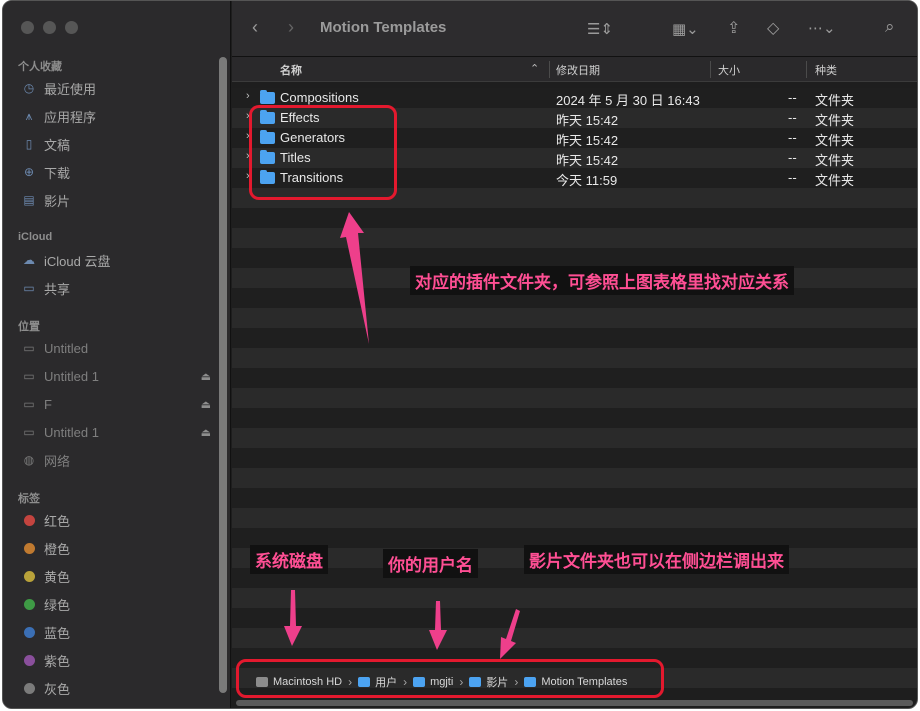 The width and height of the screenshot is (920, 711). Describe the element at coordinates (116, 404) in the screenshot. I see `sidebar-item-f: ▭ F ⏏` at that location.